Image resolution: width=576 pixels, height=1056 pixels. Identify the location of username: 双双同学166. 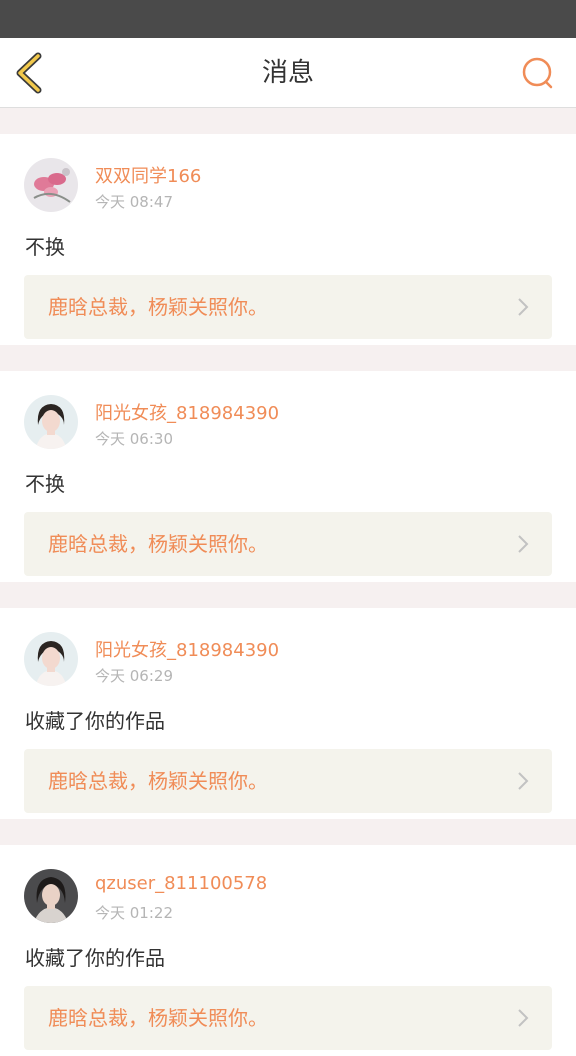
(148, 175).